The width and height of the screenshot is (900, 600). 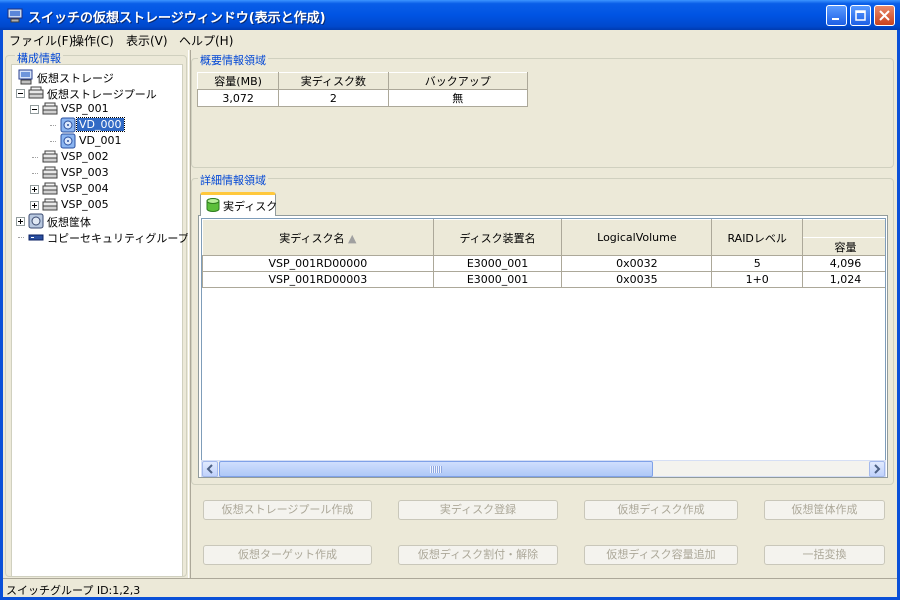 I want to click on storage-computer-icon, so click(x=25, y=77).